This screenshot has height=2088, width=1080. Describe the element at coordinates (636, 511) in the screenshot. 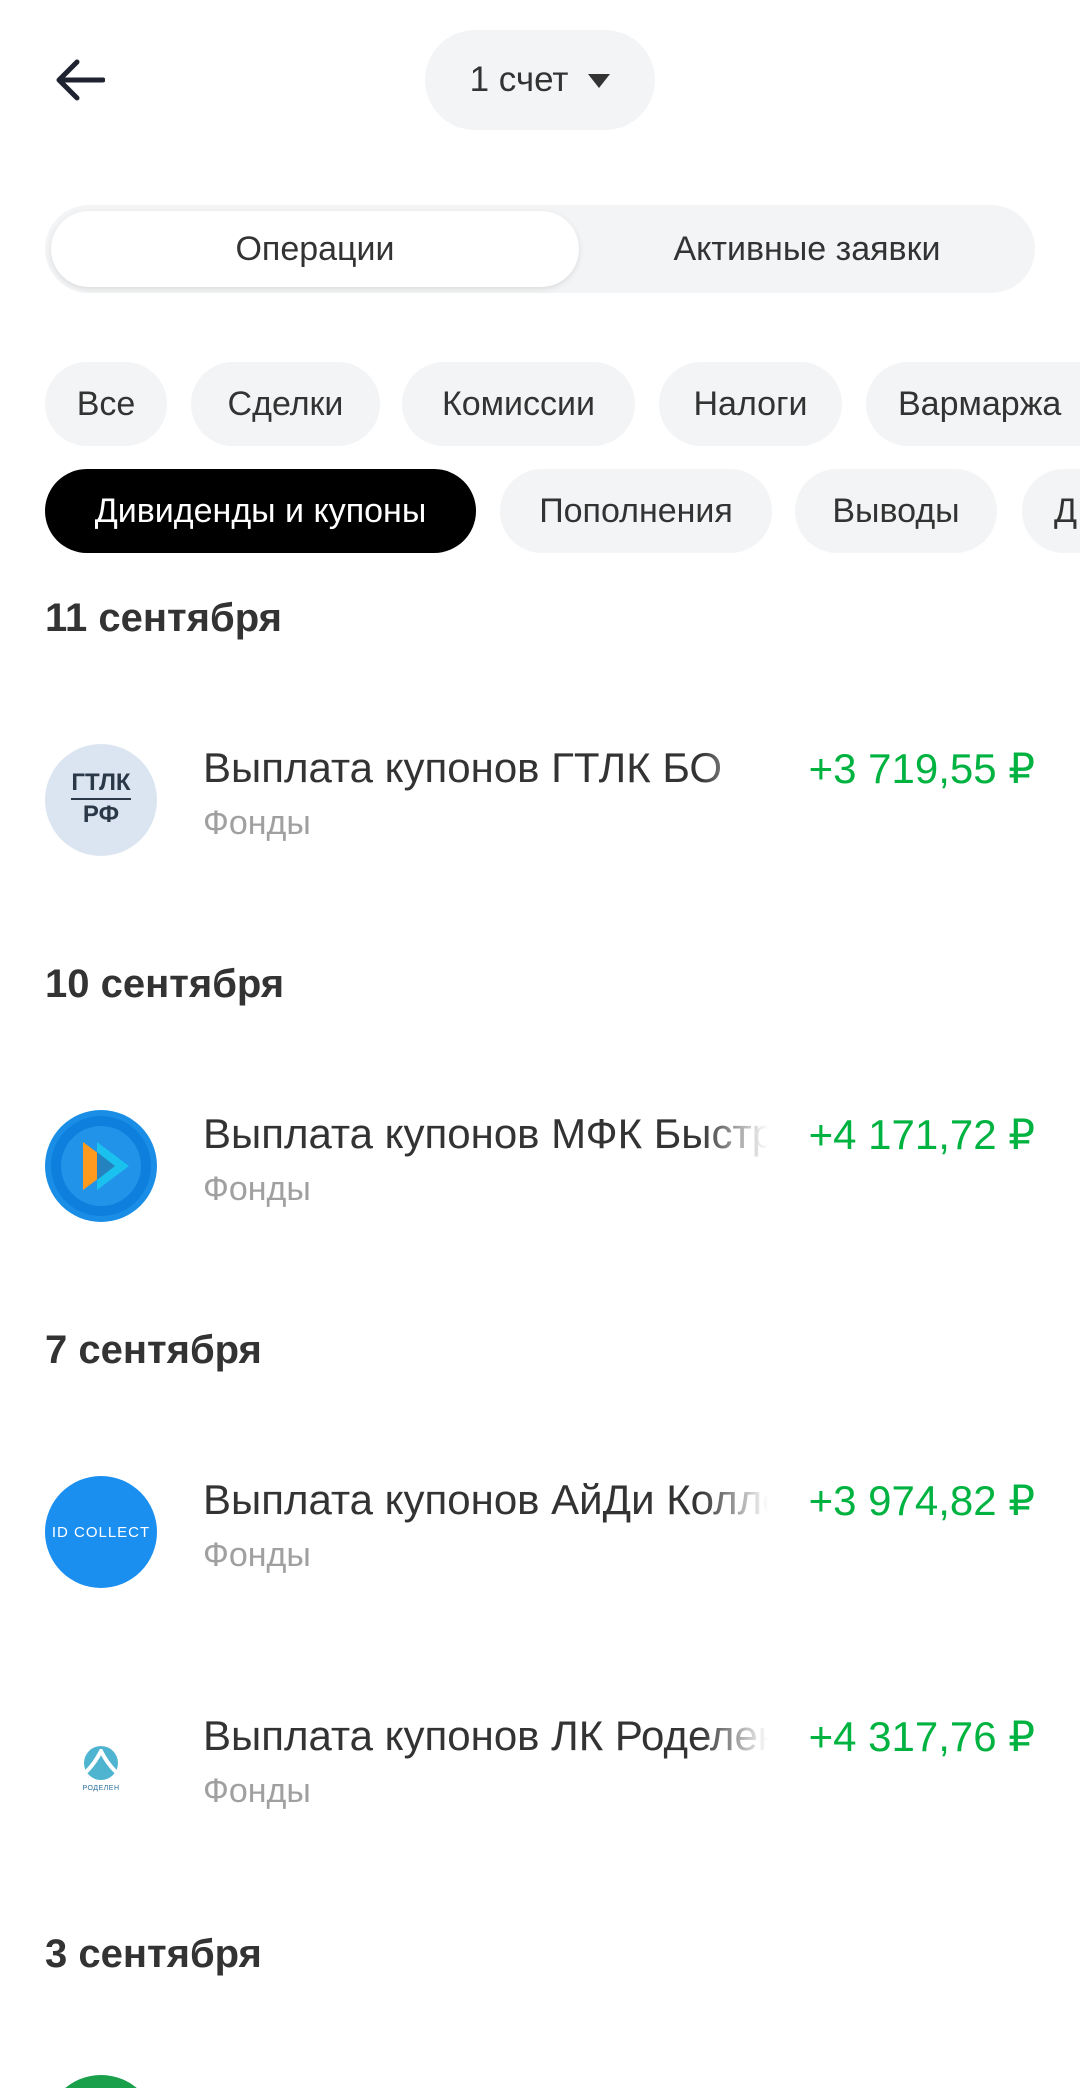

I see `filter-chip-deposits: Пополнения` at that location.